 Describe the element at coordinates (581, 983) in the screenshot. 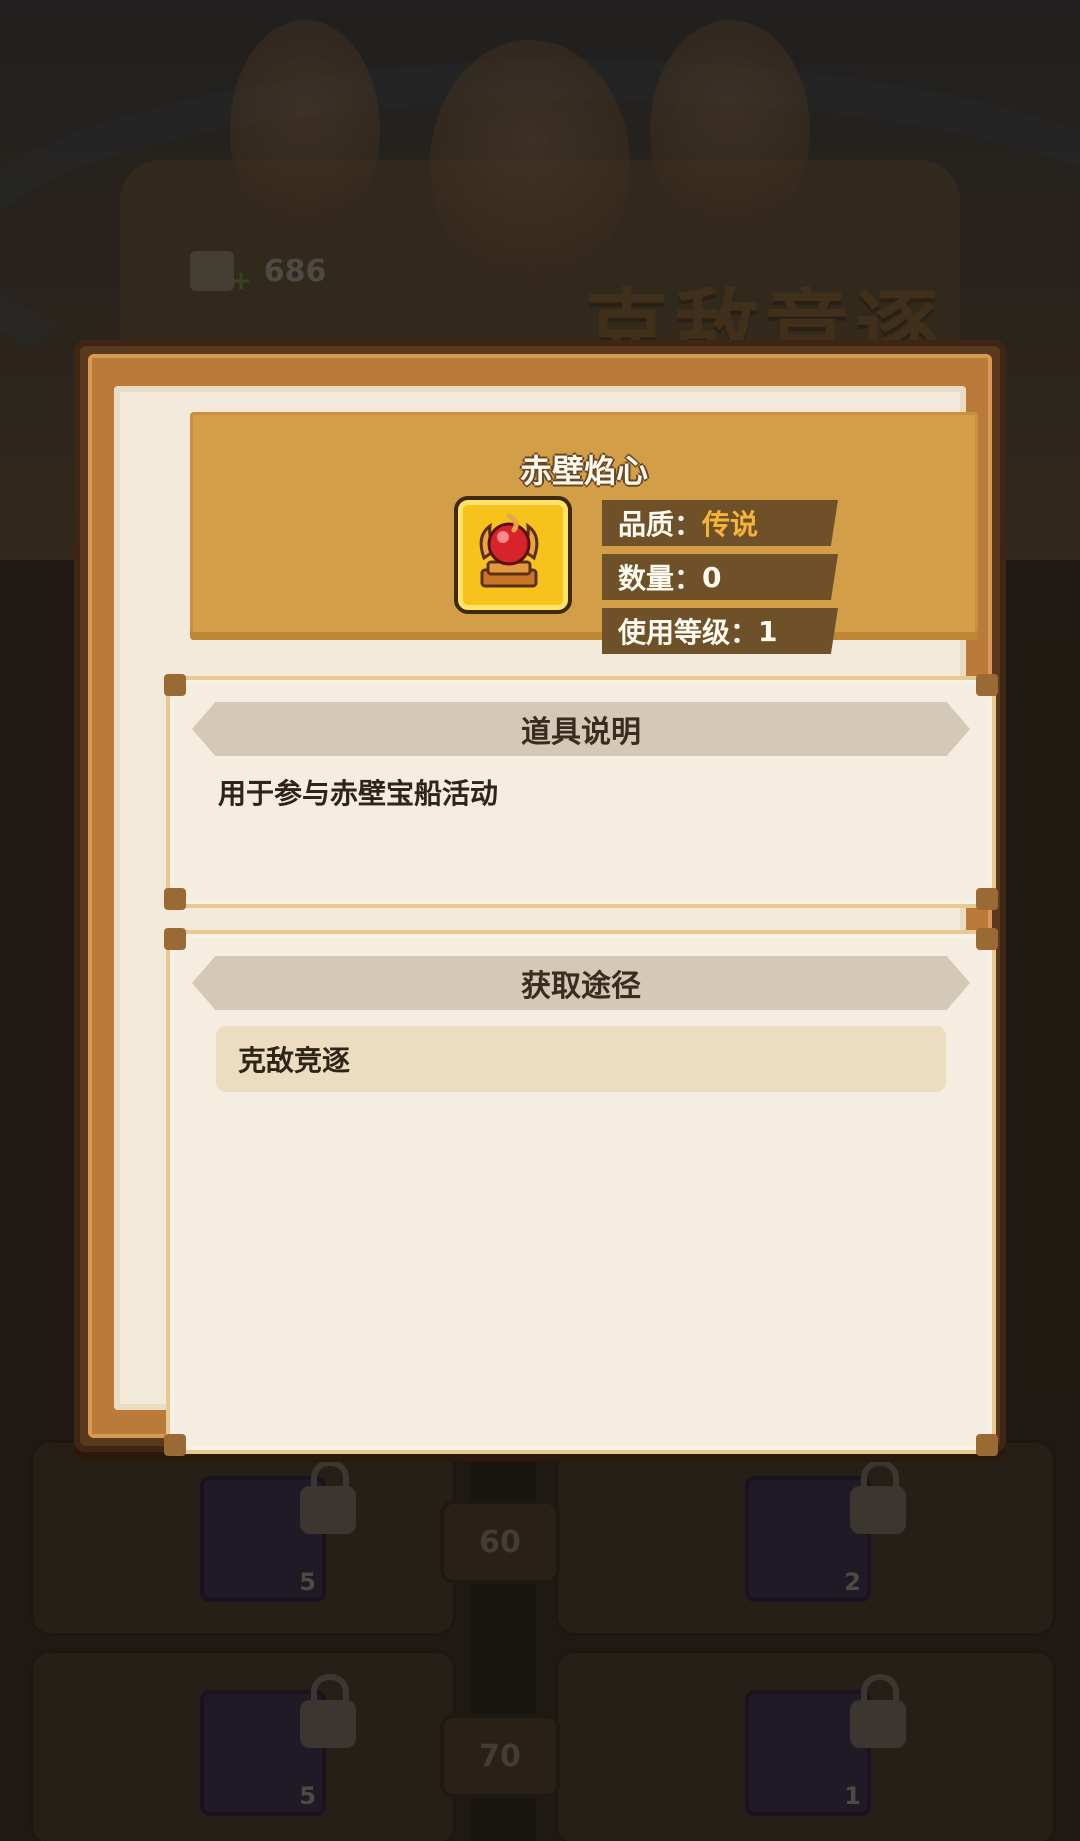

I see `sources-title: 获取途径` at that location.